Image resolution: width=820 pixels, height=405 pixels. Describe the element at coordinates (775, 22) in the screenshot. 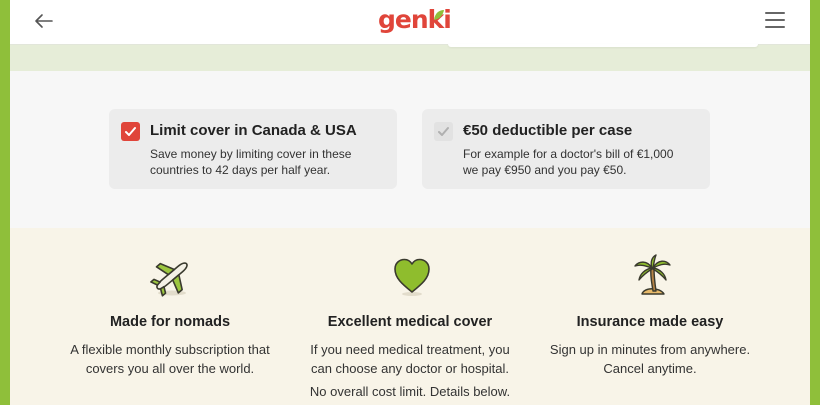

I see `hamburger-menu-icon` at that location.